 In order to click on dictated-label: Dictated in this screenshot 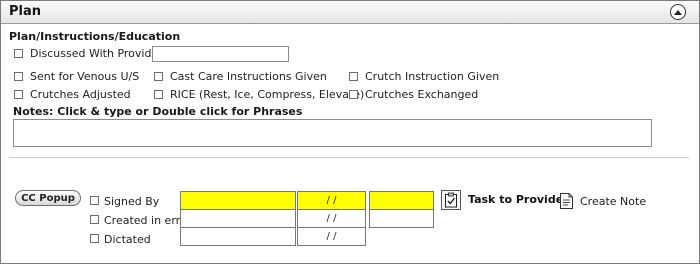, I will do `click(127, 239)`.